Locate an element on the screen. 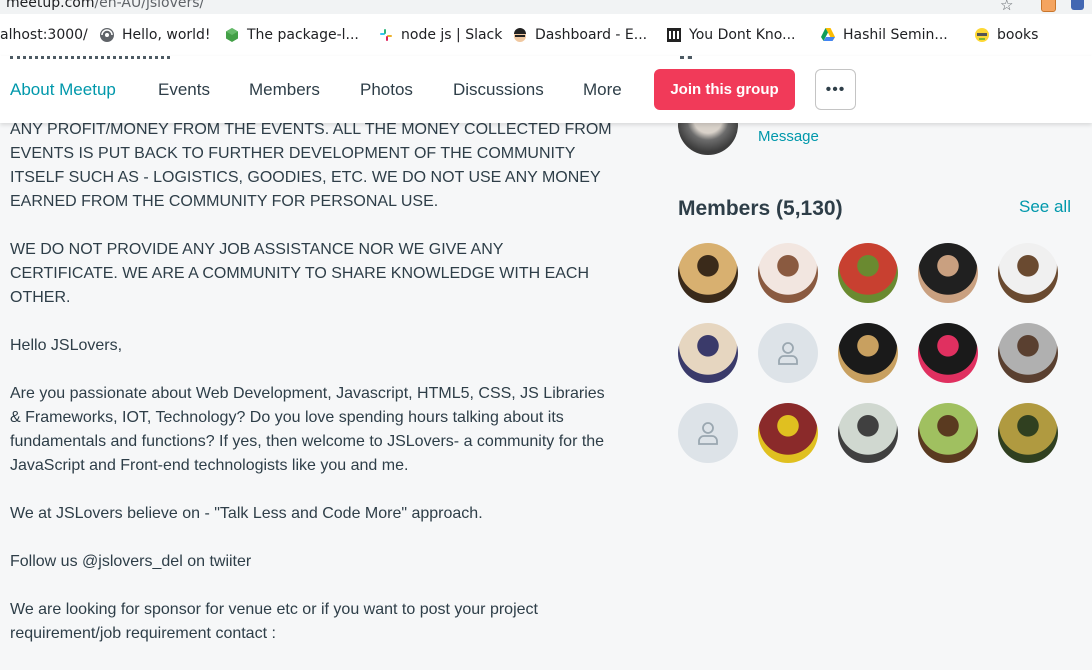 The height and width of the screenshot is (670, 1092). tab-more: More is located at coordinates (602, 90).